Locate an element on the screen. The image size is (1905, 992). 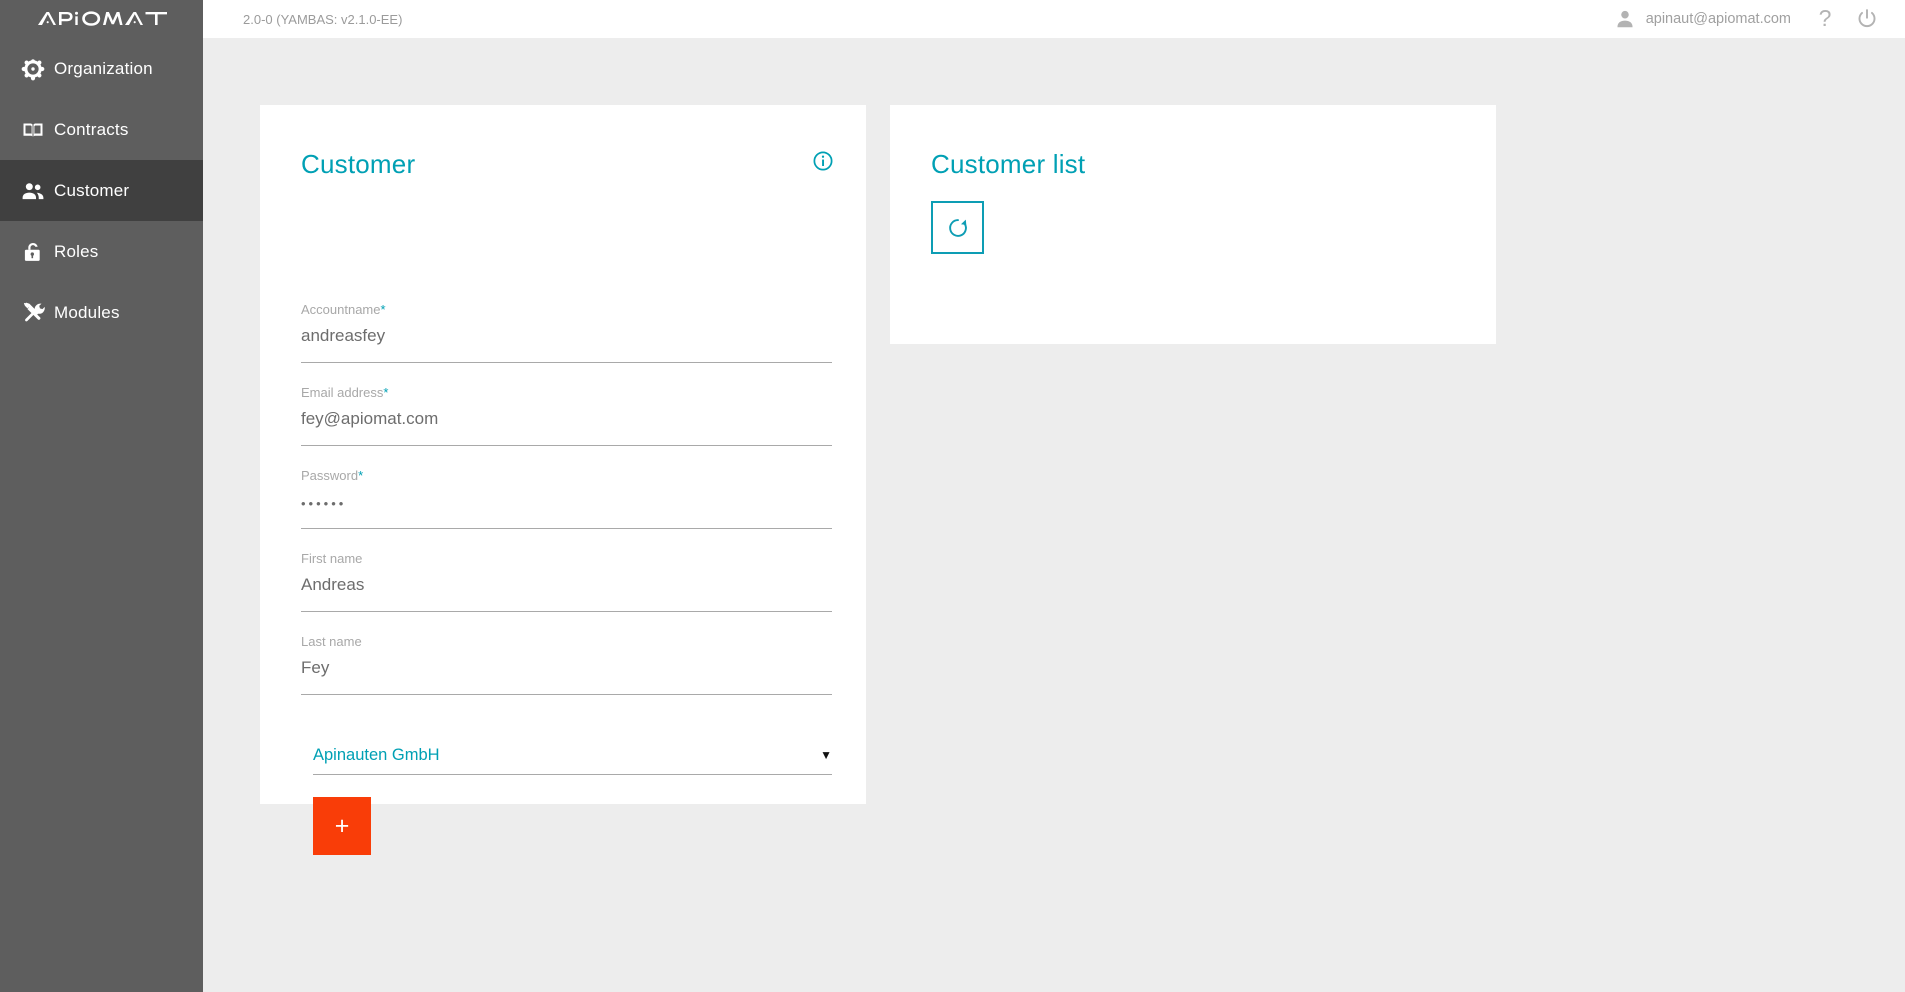
sidebar-item-roles: Roles is located at coordinates (101, 251).